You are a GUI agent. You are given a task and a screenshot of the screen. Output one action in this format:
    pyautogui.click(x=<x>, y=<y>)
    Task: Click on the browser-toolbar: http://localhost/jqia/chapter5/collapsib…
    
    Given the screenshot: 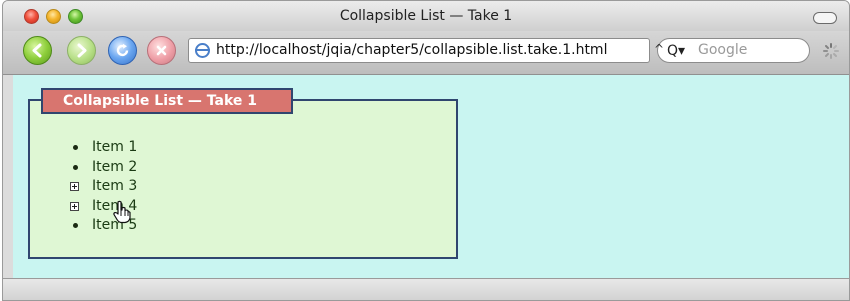 What is the action you would take?
    pyautogui.click(x=426, y=53)
    